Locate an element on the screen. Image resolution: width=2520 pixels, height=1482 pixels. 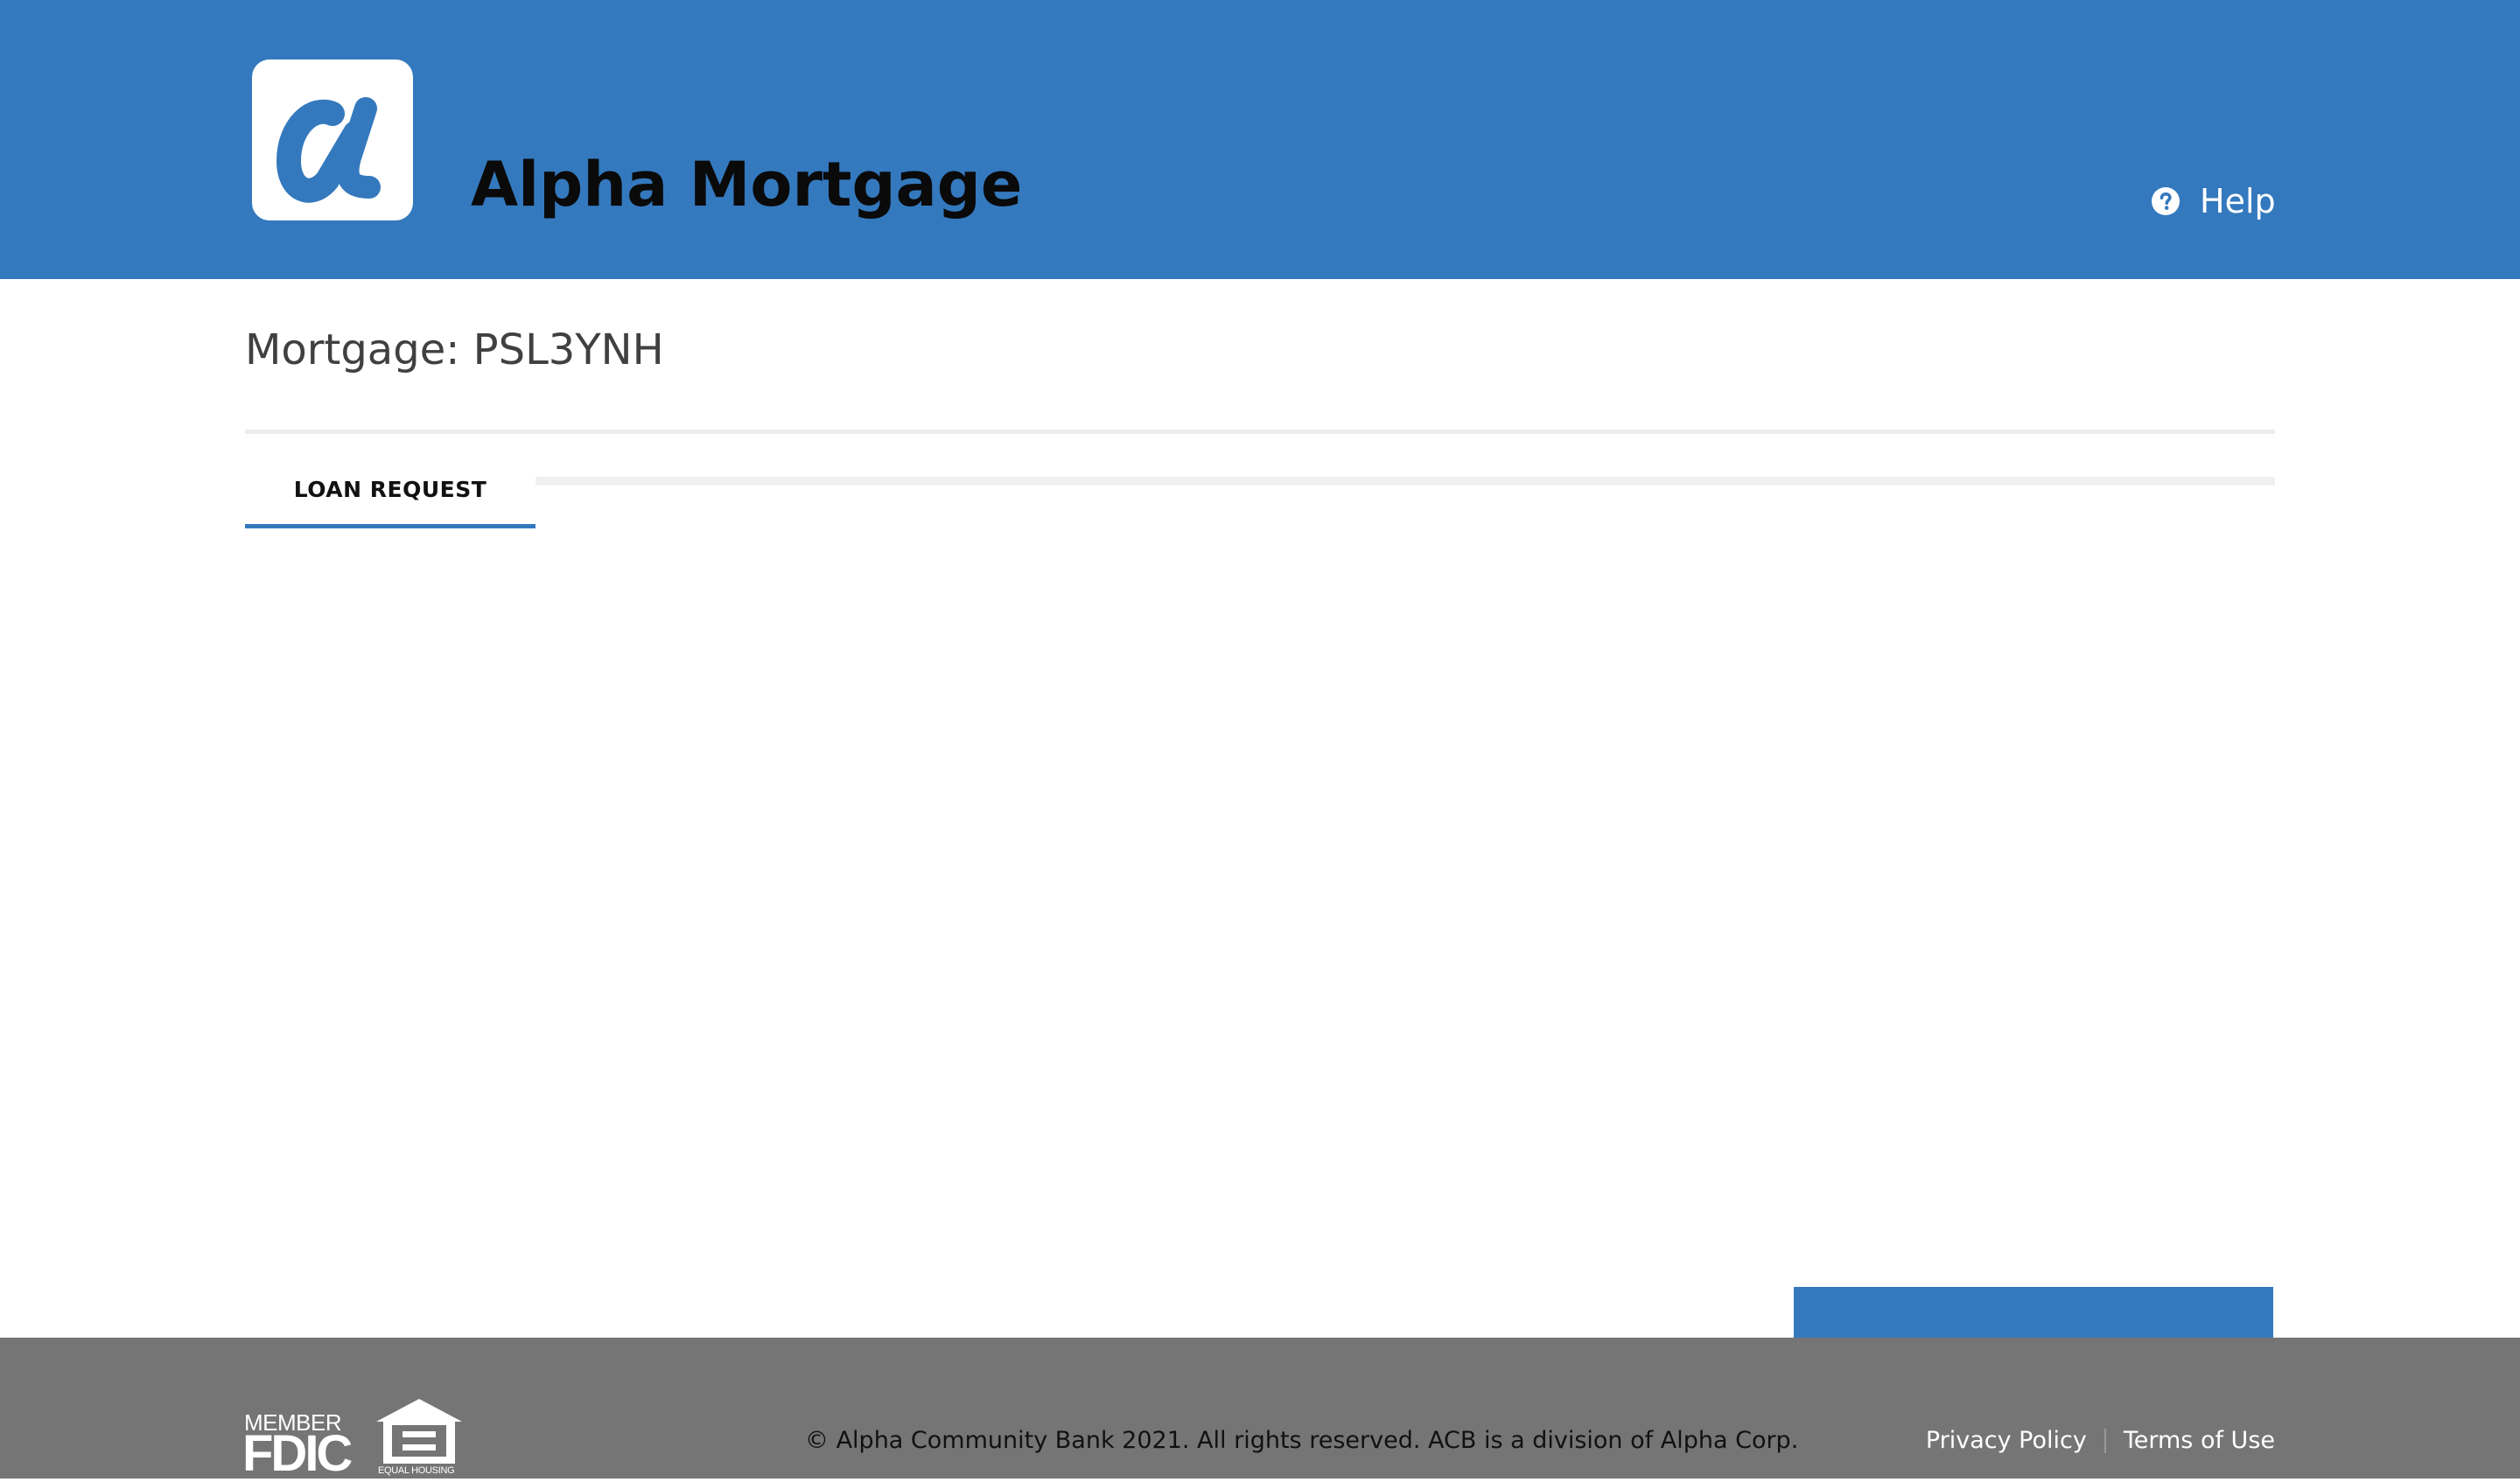
brand-name: Alpha Mortgage is located at coordinates (747, 184).